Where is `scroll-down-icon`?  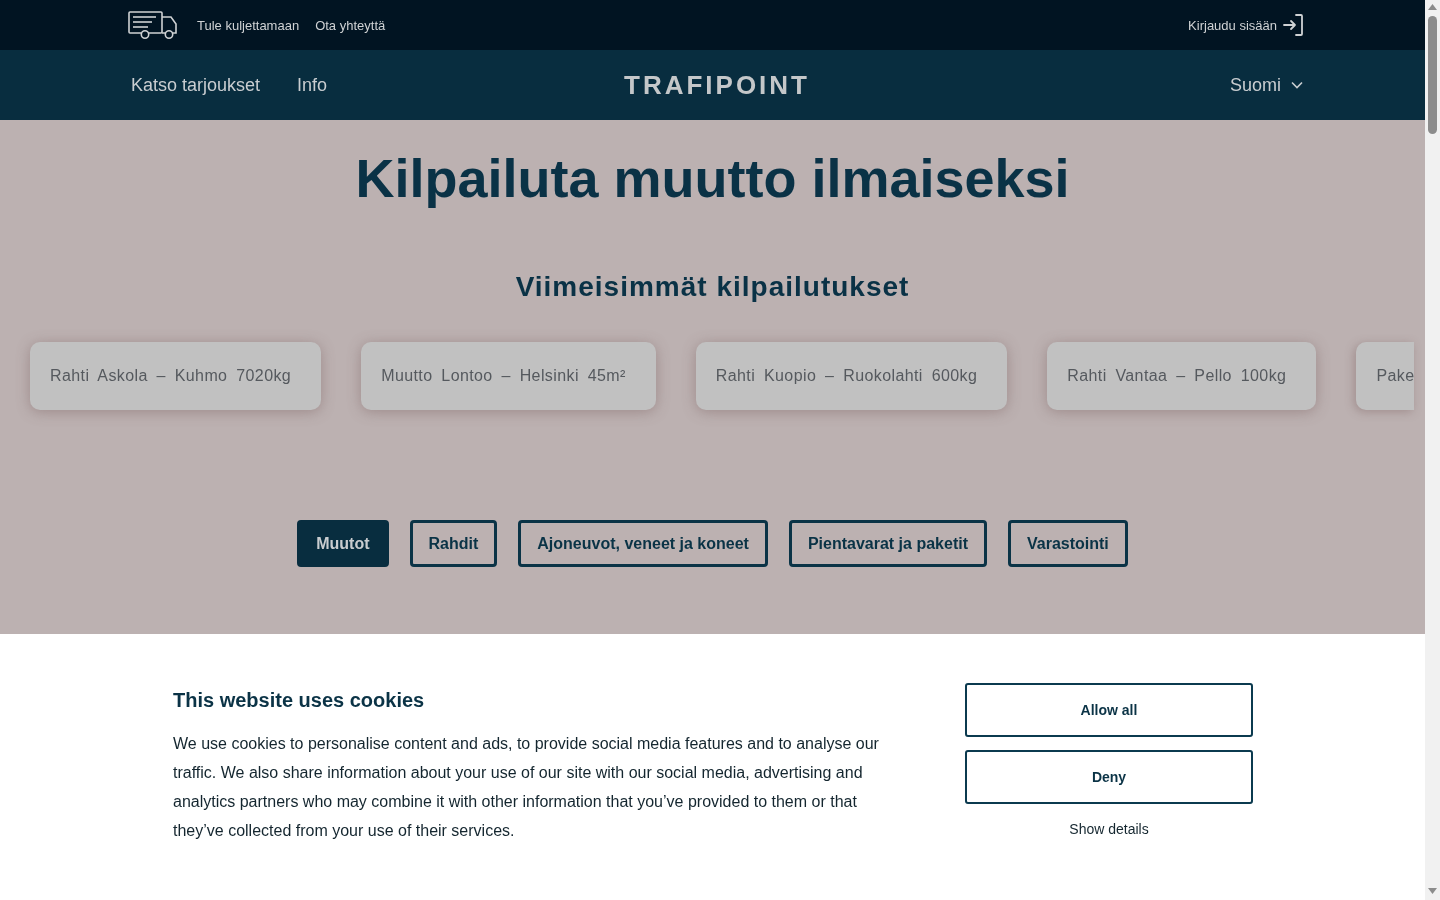 scroll-down-icon is located at coordinates (1432, 891).